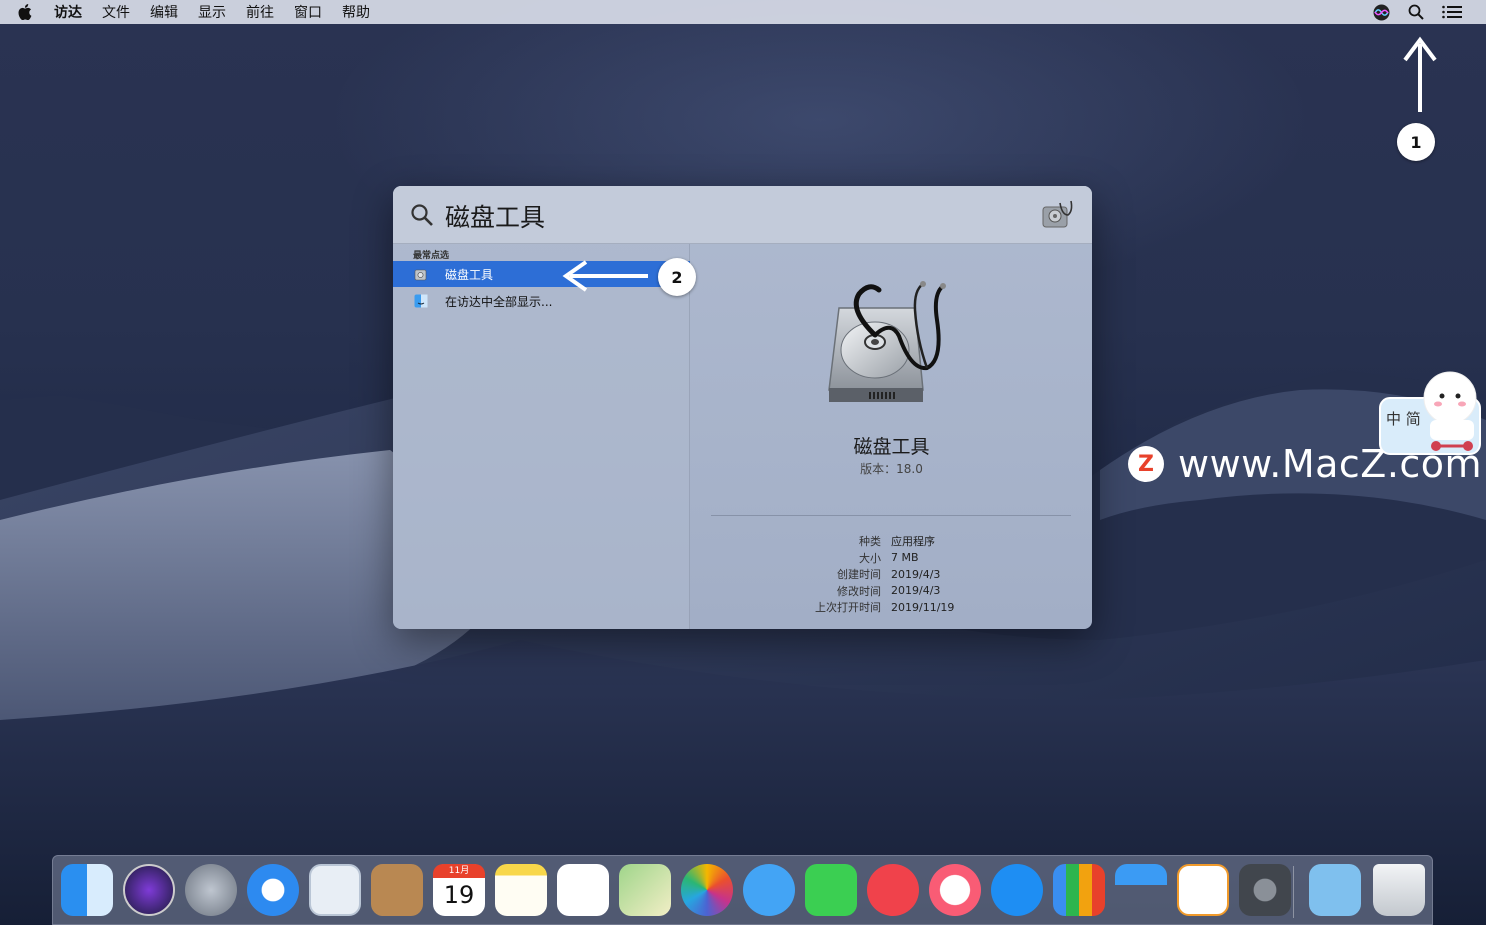  Describe the element at coordinates (1079, 890) in the screenshot. I see `numbers-icon` at that location.